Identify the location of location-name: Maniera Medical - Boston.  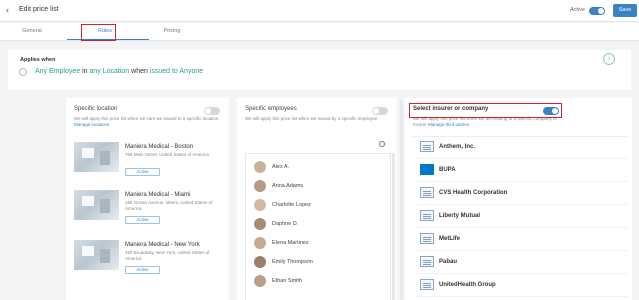
(159, 147).